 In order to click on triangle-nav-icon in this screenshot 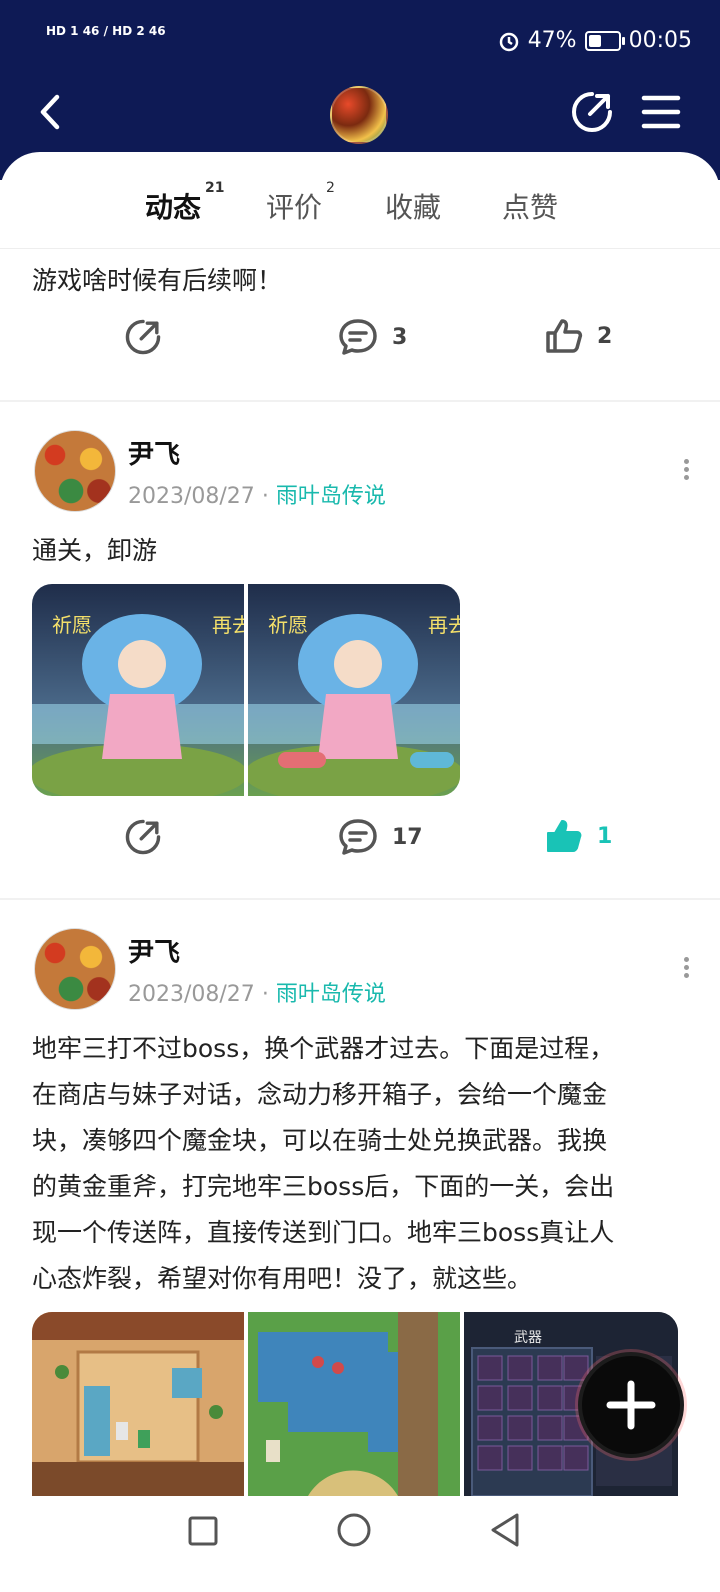, I will do `click(505, 1530)`.